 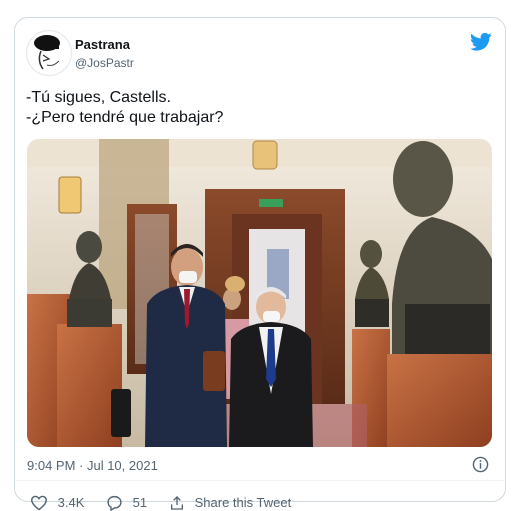 I want to click on tweet-line: -Tú sigues, Castells., so click(x=98, y=97).